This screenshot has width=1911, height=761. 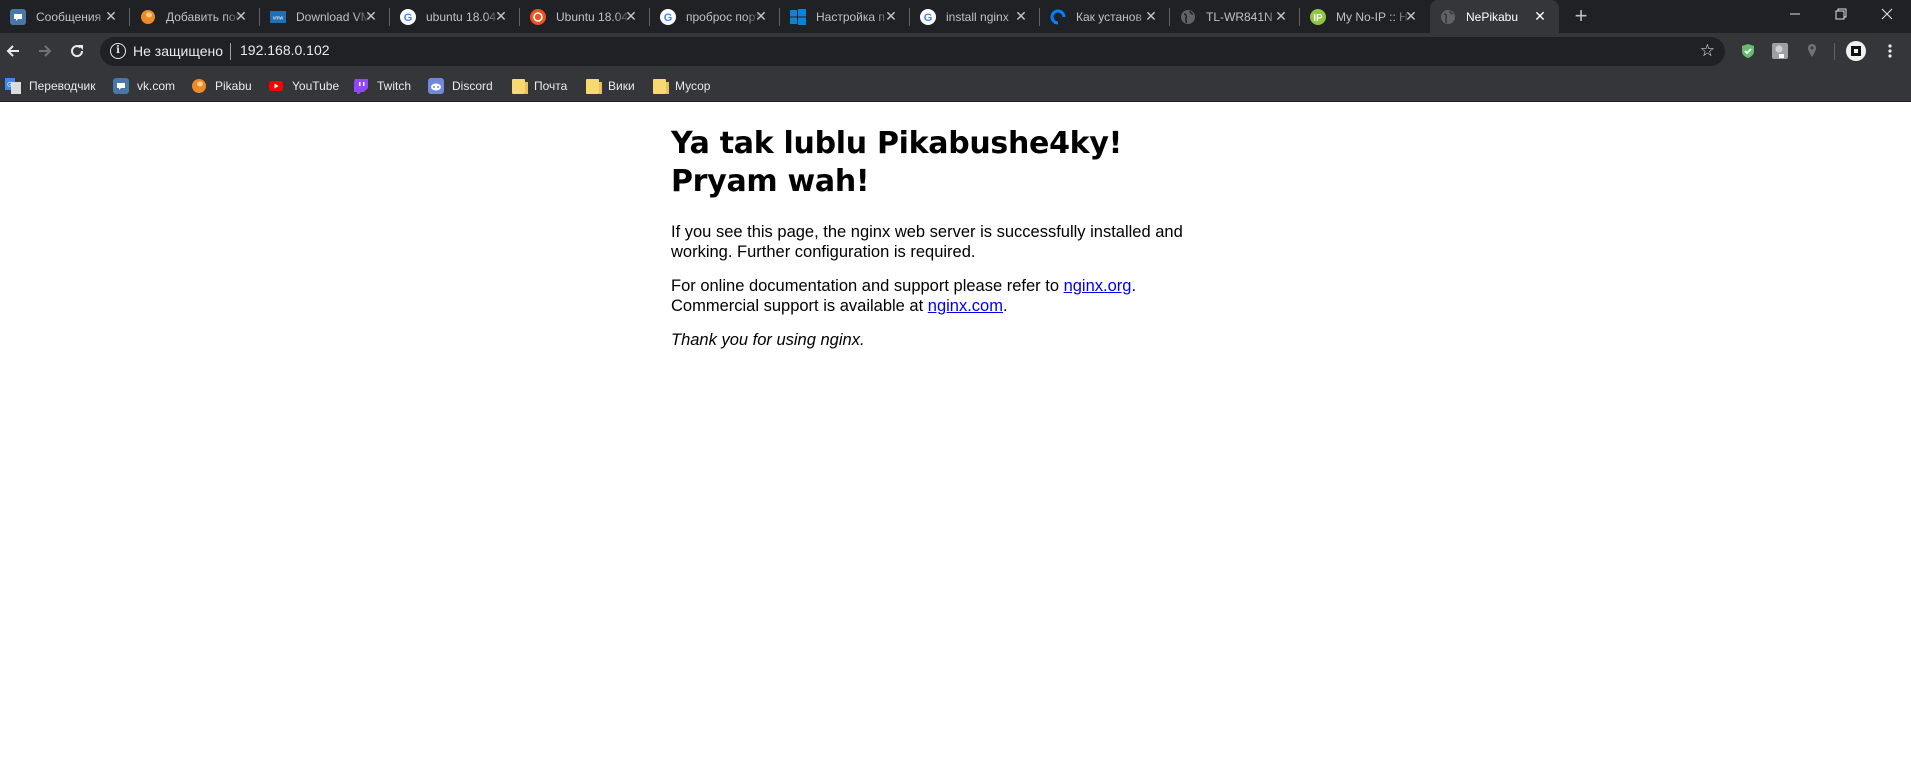 What do you see at coordinates (551, 86) in the screenshot?
I see `bookmark-label: Почта` at bounding box center [551, 86].